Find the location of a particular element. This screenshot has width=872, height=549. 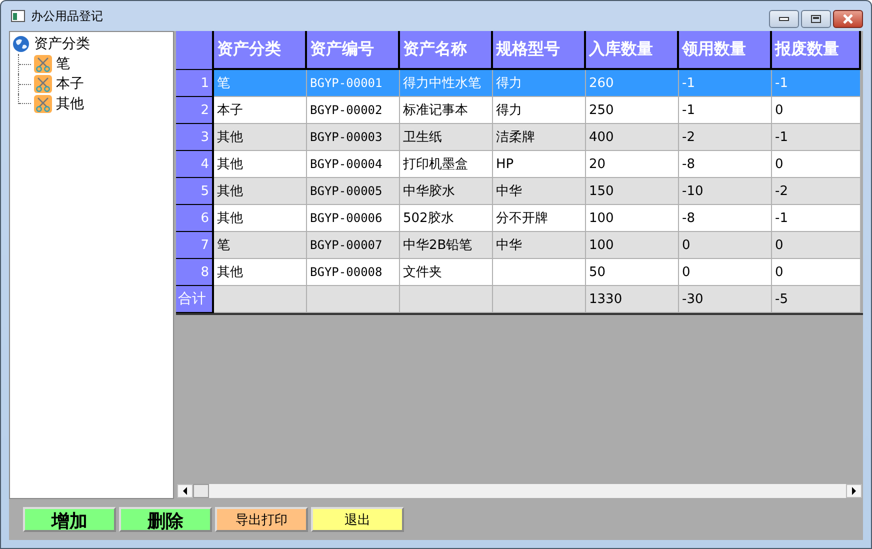

table-row: 4 其他 BGYP-00004 打印机墨盒 HP 20 -8 0 is located at coordinates (519, 164).